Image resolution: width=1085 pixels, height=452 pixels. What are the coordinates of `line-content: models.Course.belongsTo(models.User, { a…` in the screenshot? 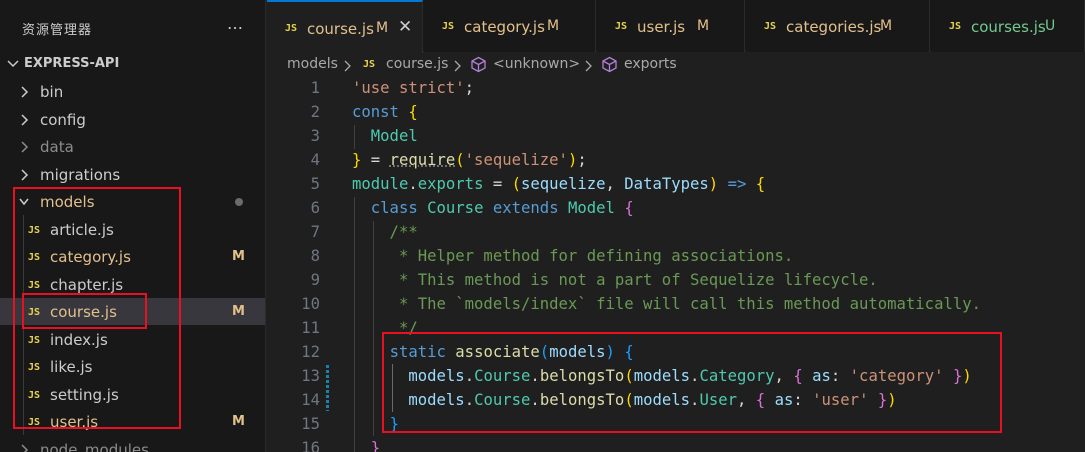 It's located at (652, 400).